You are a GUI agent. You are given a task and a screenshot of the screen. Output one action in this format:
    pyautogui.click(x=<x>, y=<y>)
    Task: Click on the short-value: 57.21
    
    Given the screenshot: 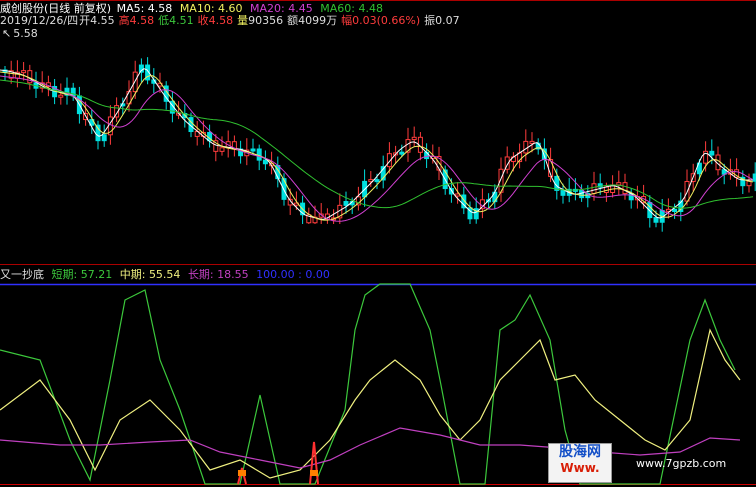 What is the action you would take?
    pyautogui.click(x=96, y=274)
    